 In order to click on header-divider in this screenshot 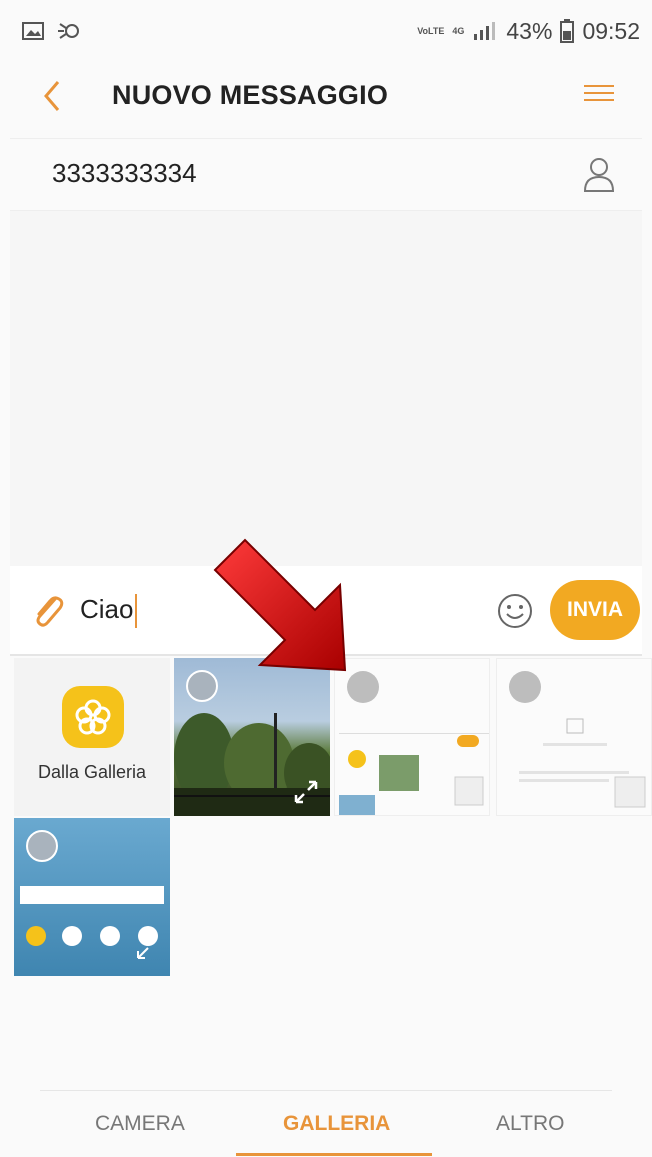, I will do `click(326, 138)`.